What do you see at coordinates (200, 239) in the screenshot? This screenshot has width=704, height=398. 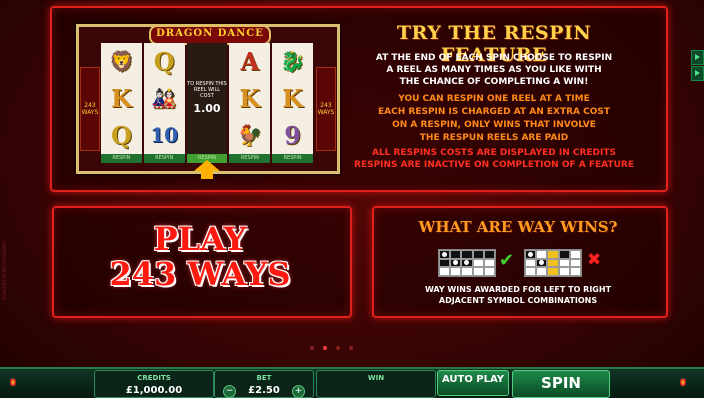 I see `play-ways-line: PLAY` at bounding box center [200, 239].